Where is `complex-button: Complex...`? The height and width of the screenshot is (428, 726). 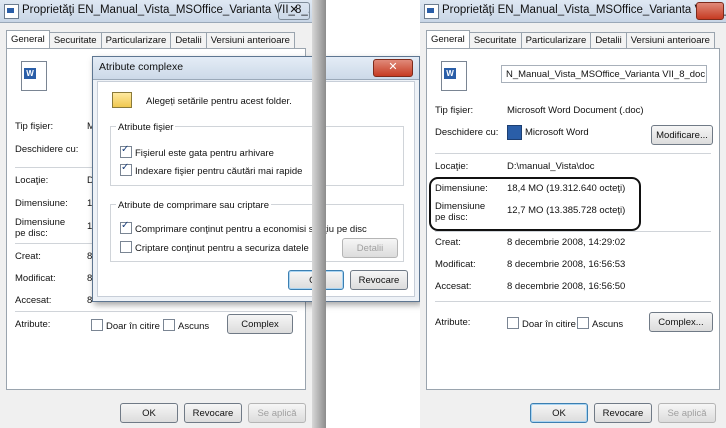
complex-button: Complex... is located at coordinates (681, 322).